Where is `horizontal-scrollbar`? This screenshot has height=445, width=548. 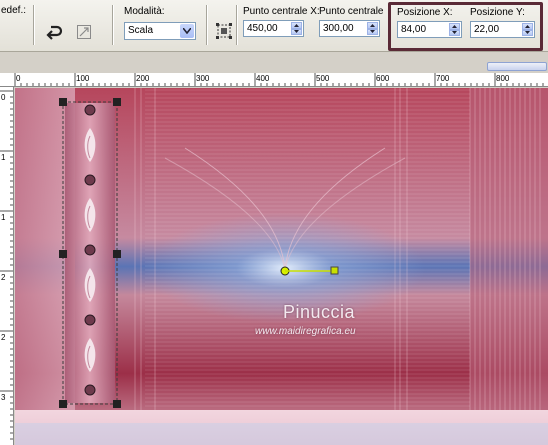 horizontal-scrollbar is located at coordinates (517, 66).